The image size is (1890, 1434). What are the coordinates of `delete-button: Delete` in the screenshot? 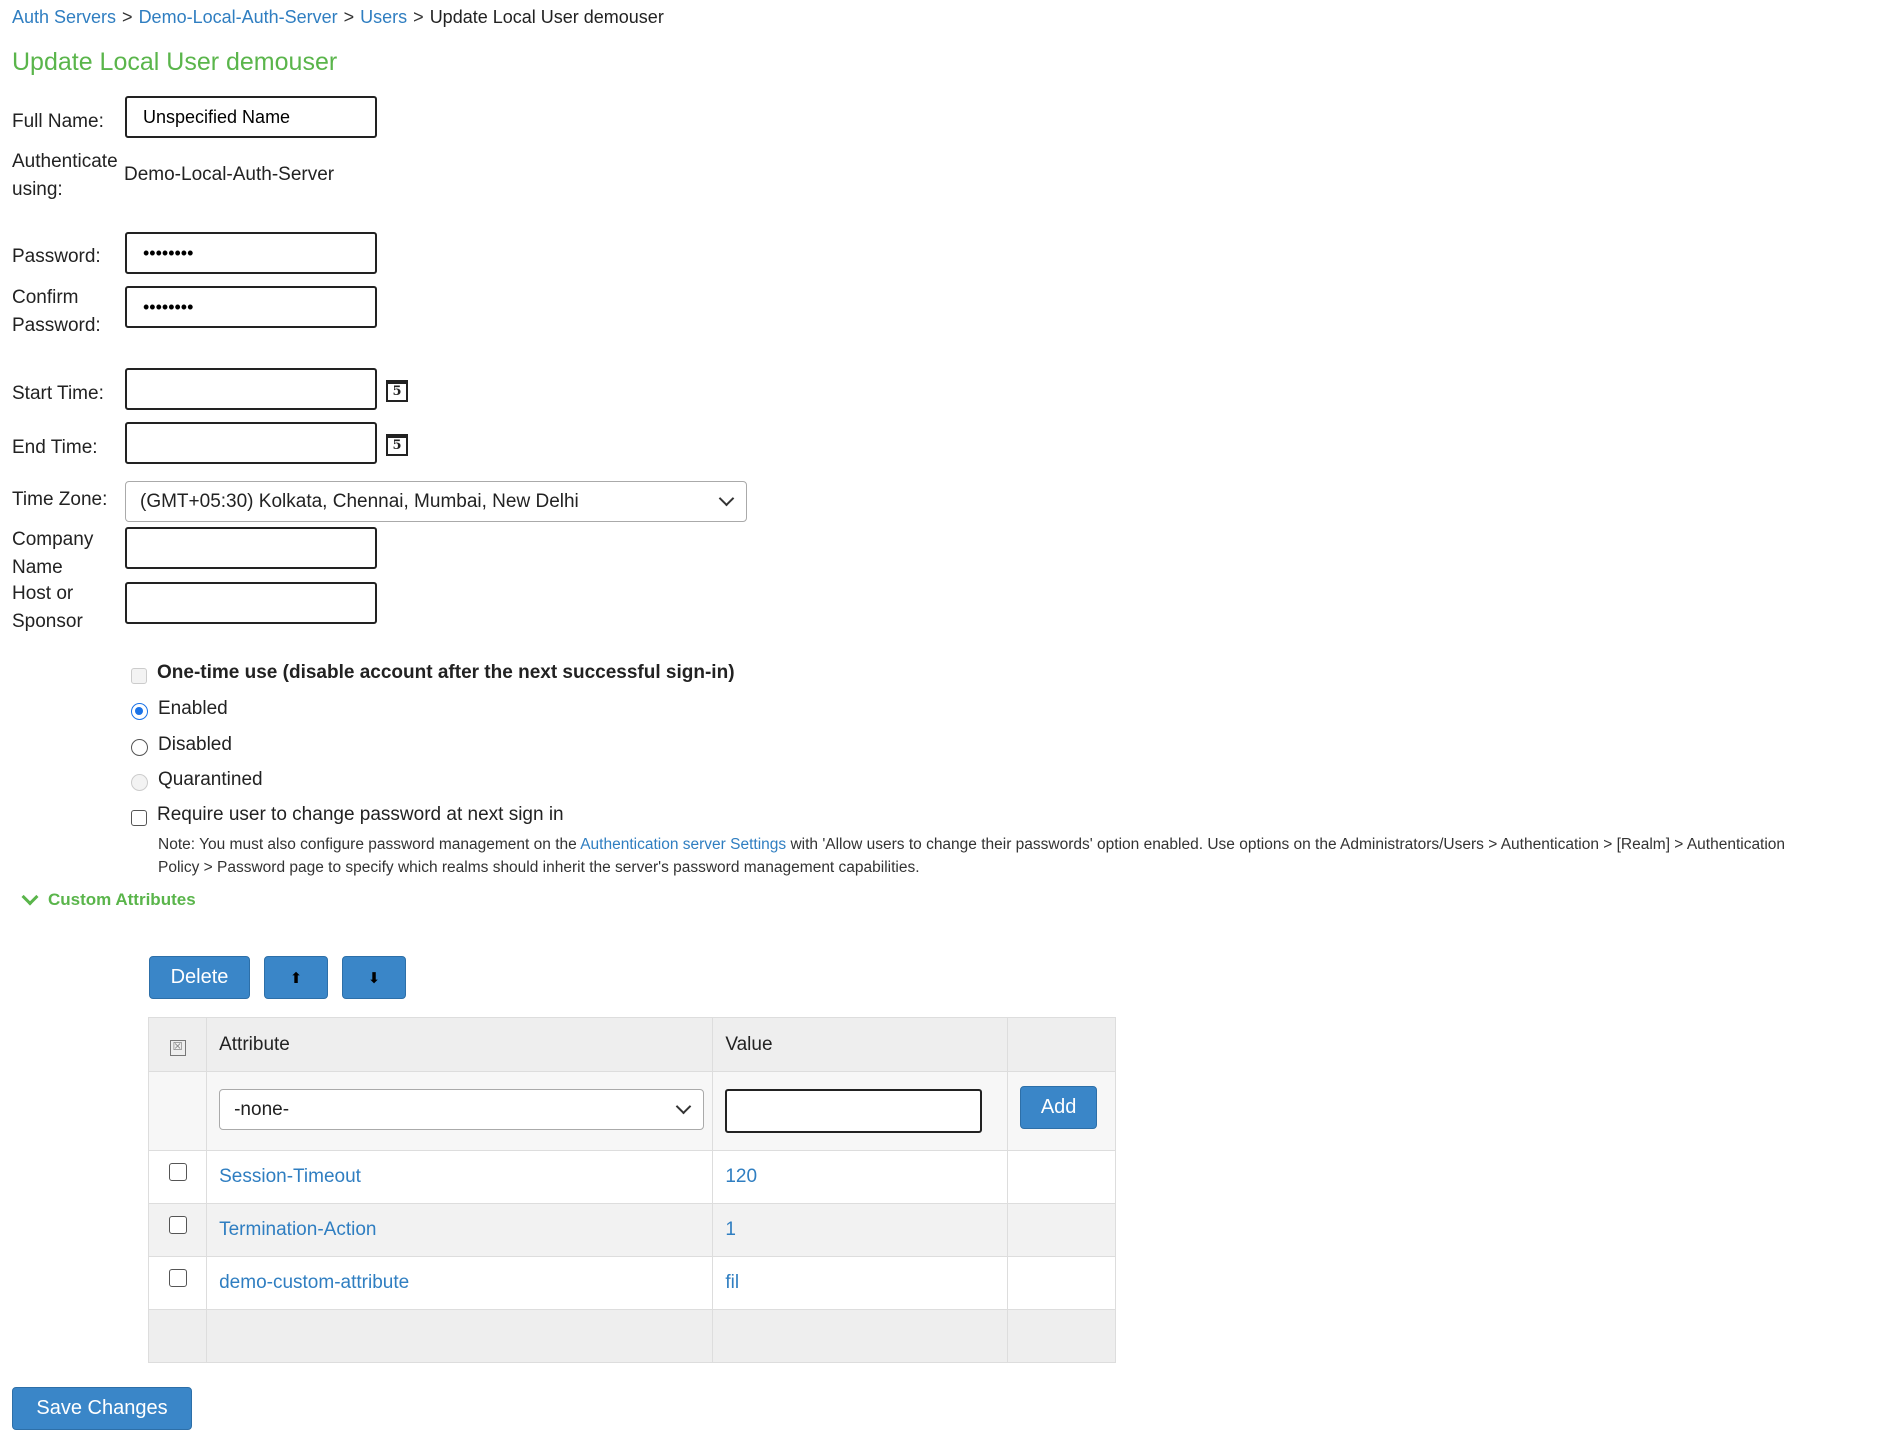 It's located at (199, 977).